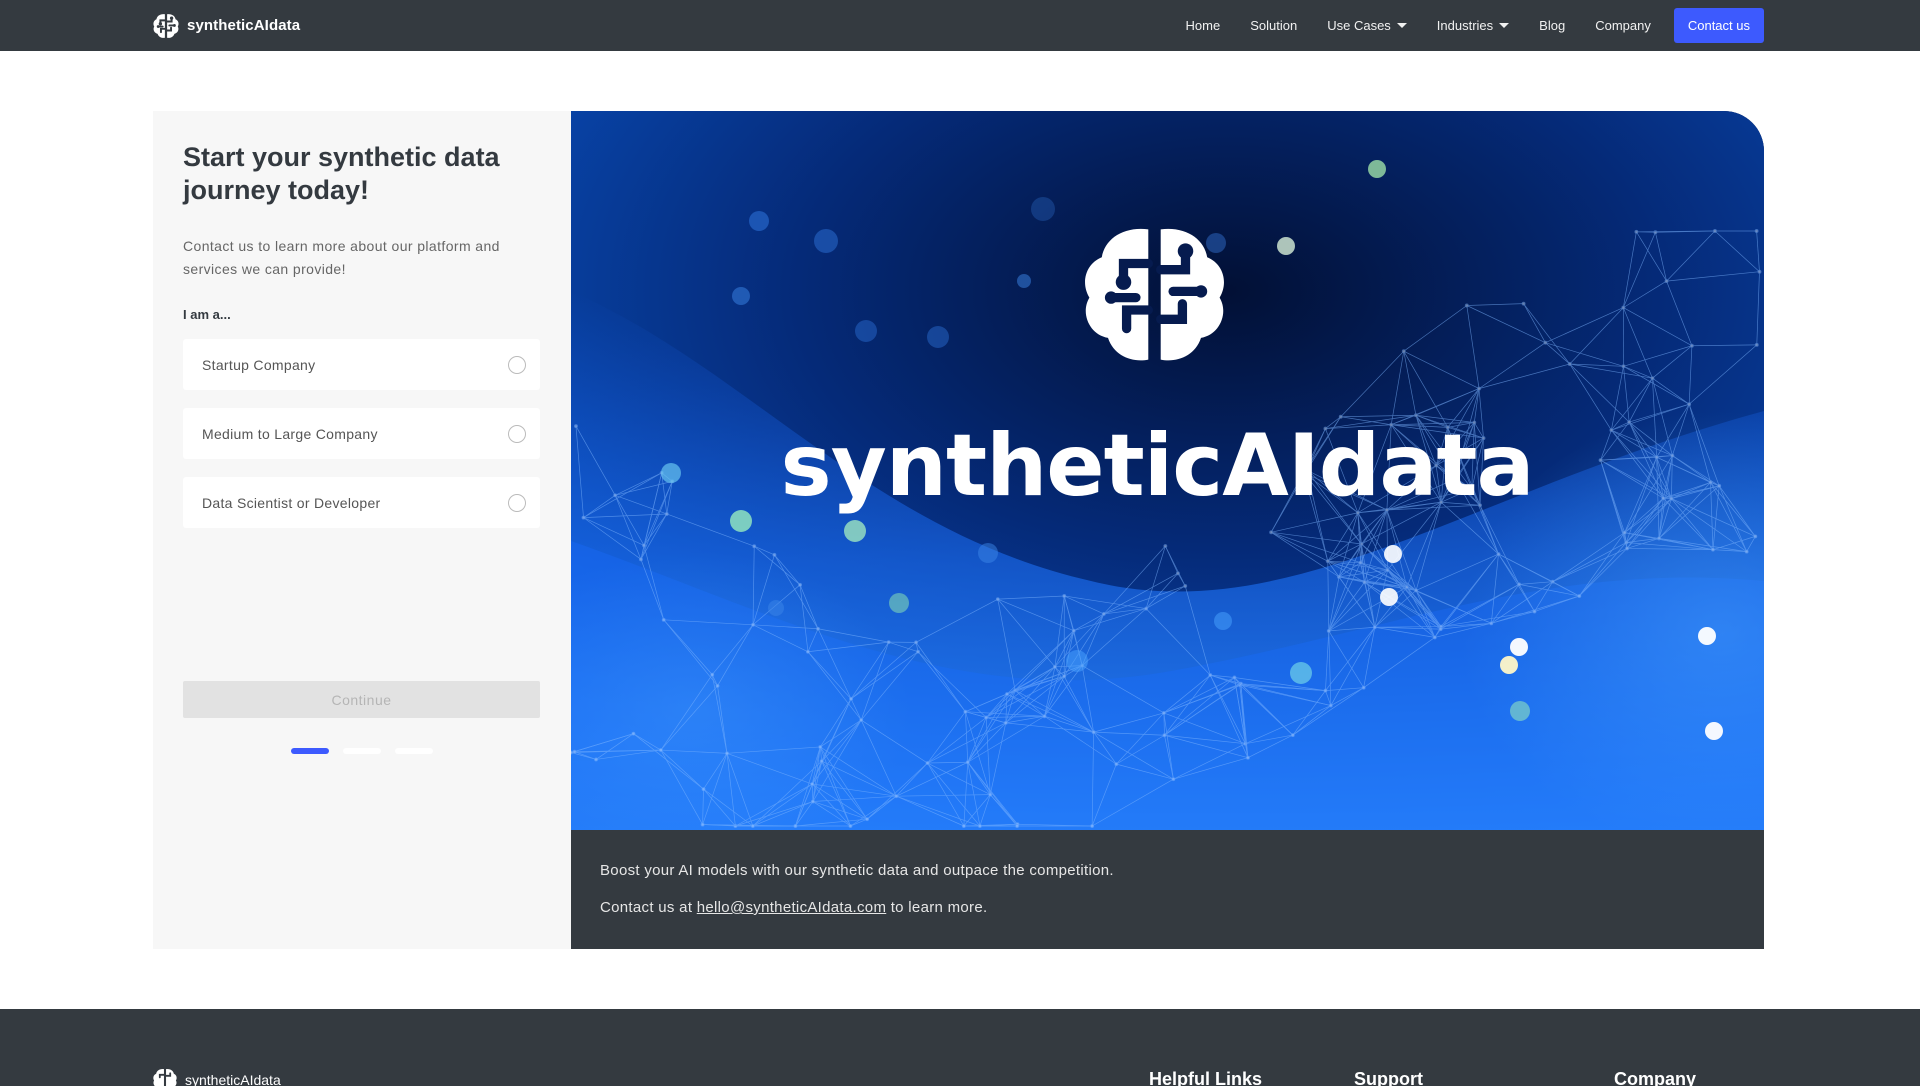 The image size is (1920, 1086). I want to click on footer-brand-name: syntheticAIdata, so click(233, 1079).